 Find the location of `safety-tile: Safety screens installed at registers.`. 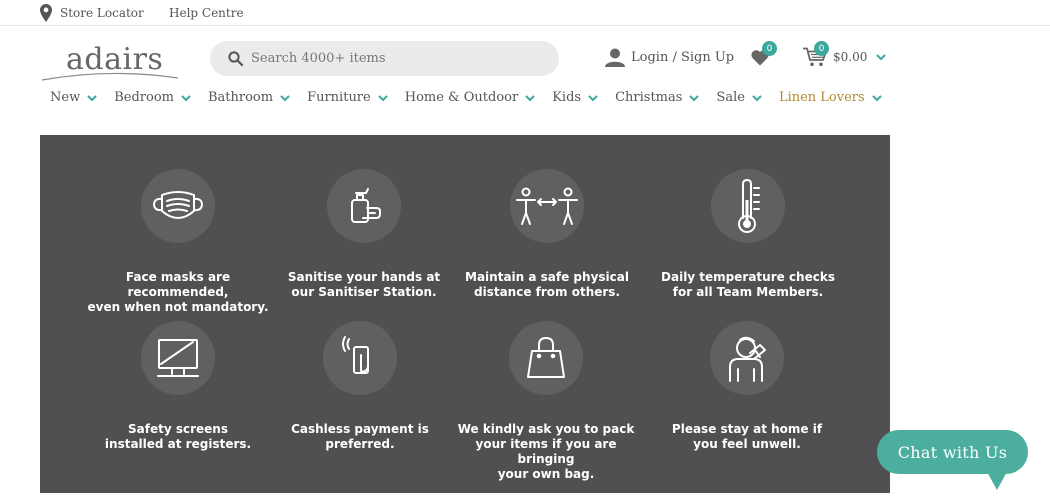

safety-tile: Safety screens installed at registers. is located at coordinates (178, 386).